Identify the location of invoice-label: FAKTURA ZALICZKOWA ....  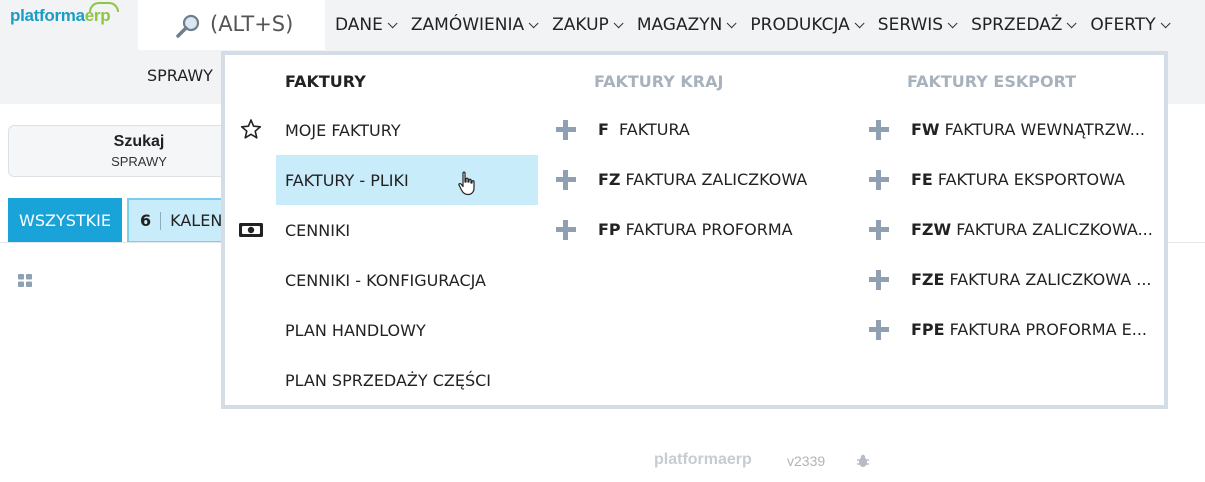
(1050, 279).